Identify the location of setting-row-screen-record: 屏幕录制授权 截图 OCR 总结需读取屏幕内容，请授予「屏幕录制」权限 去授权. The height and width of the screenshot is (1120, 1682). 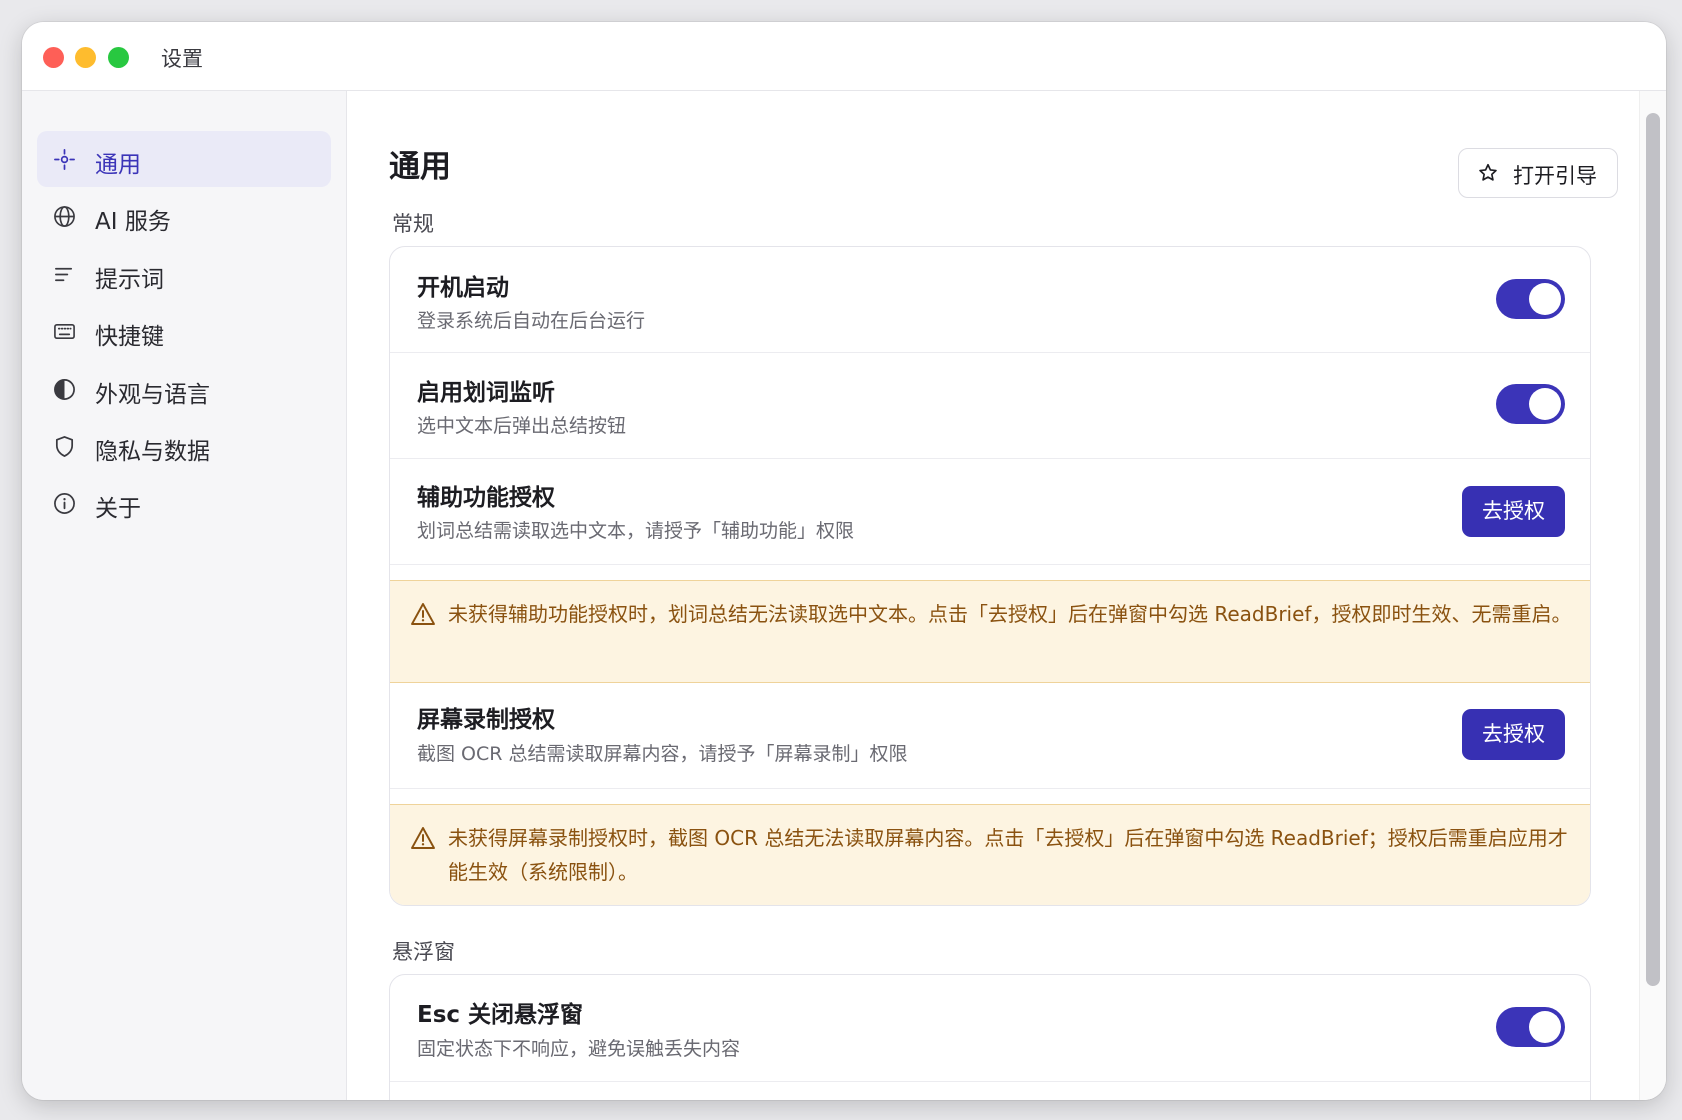
(990, 733).